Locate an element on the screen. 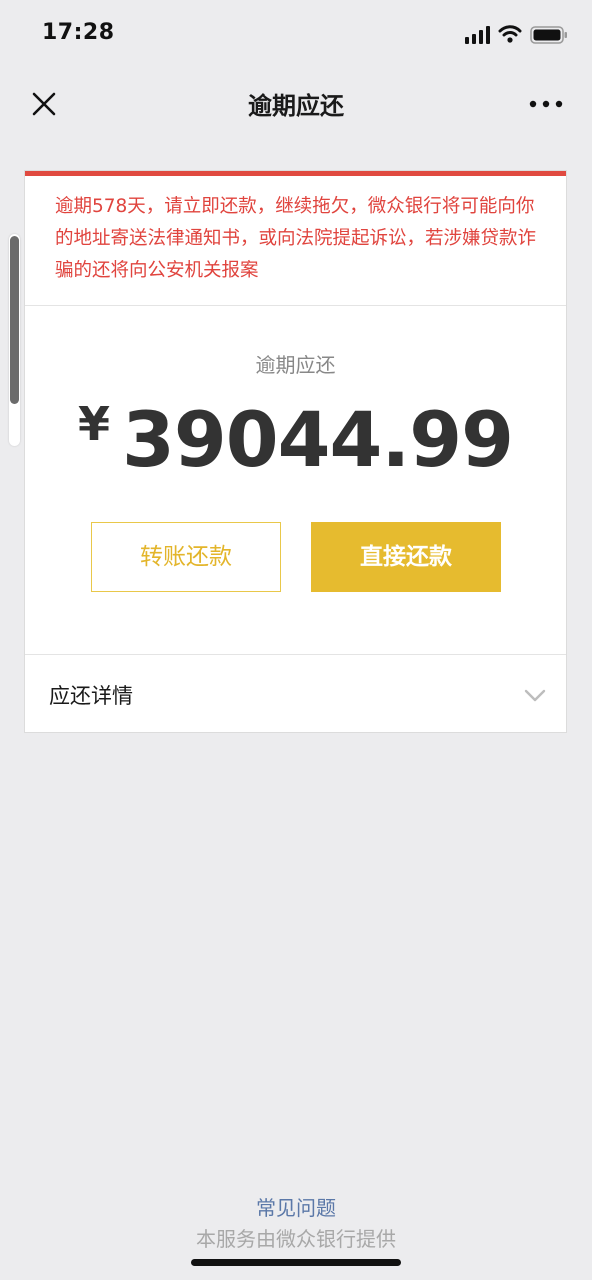 This screenshot has width=592, height=1280. service-provider-note: 本服务由微众银行提供 is located at coordinates (296, 1239).